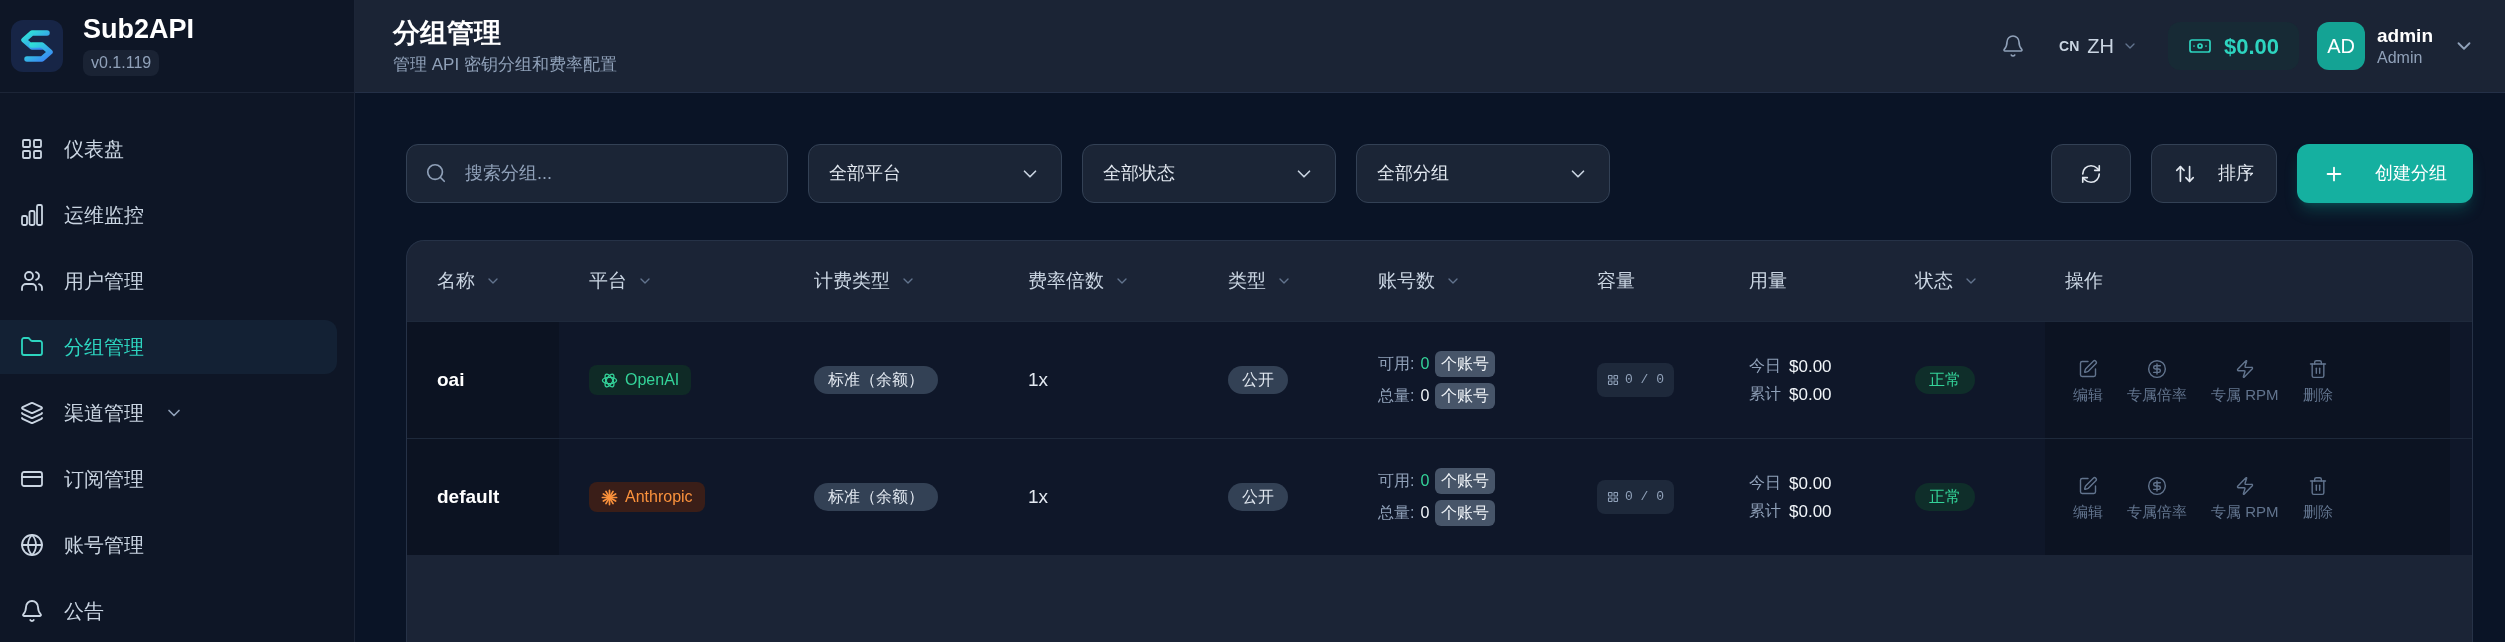  What do you see at coordinates (168, 281) in the screenshot?
I see `sidebar-item: 用户管理` at bounding box center [168, 281].